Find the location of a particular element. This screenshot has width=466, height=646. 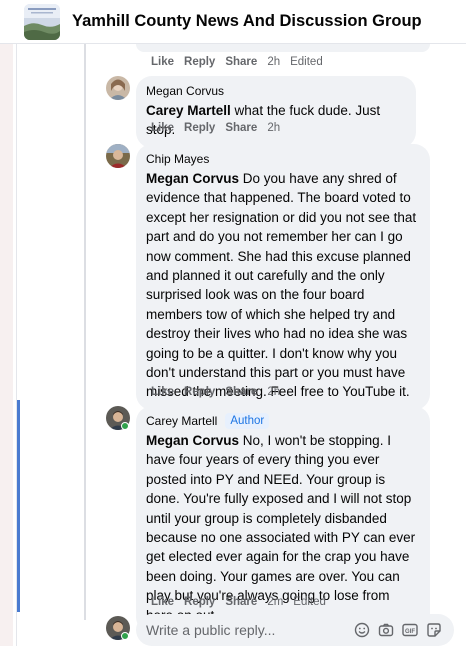

camera-icon is located at coordinates (386, 630).